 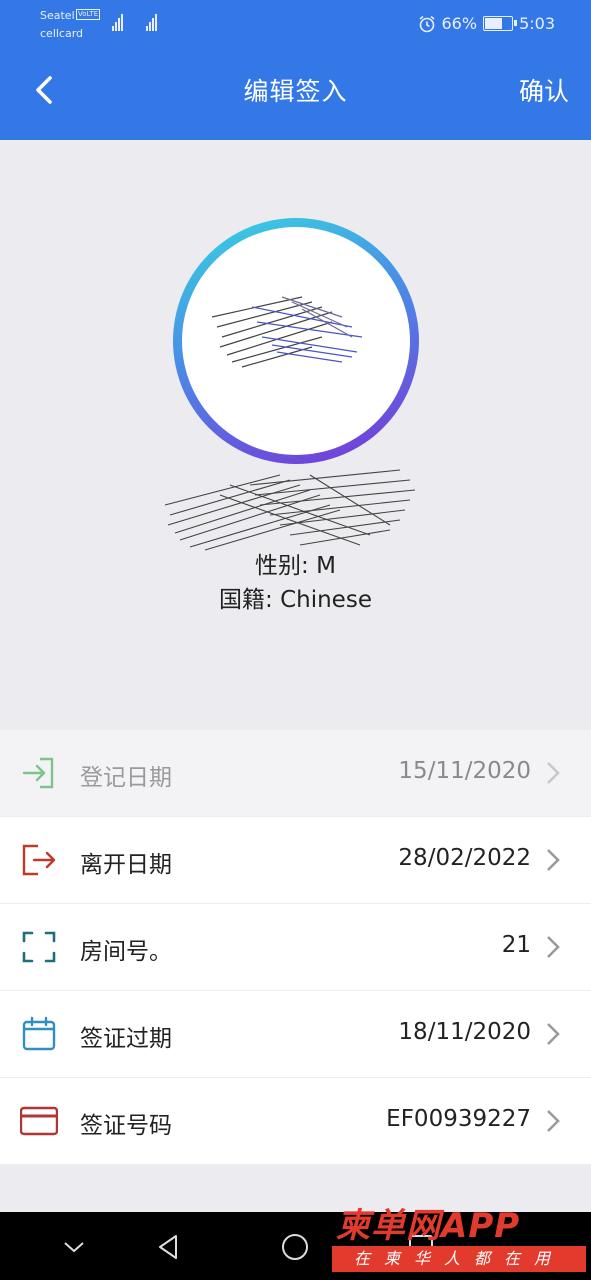 I want to click on volte-badge: VoLTE, so click(x=88, y=14).